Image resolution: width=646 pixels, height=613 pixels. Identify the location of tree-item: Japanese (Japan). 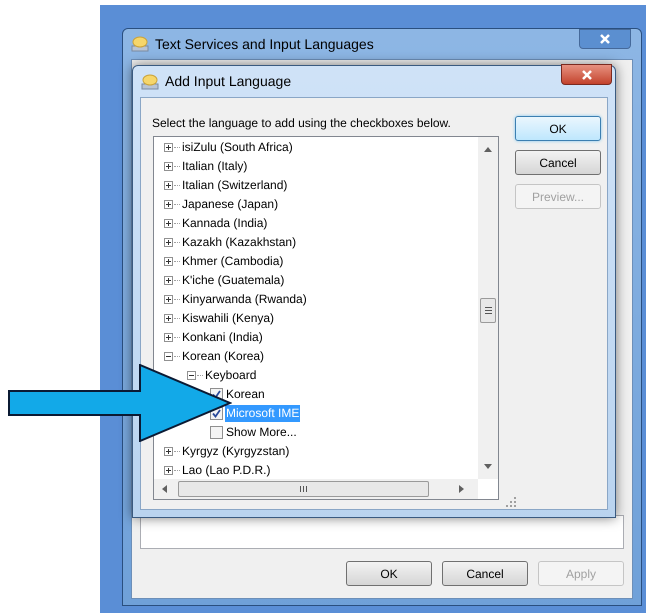
(230, 204).